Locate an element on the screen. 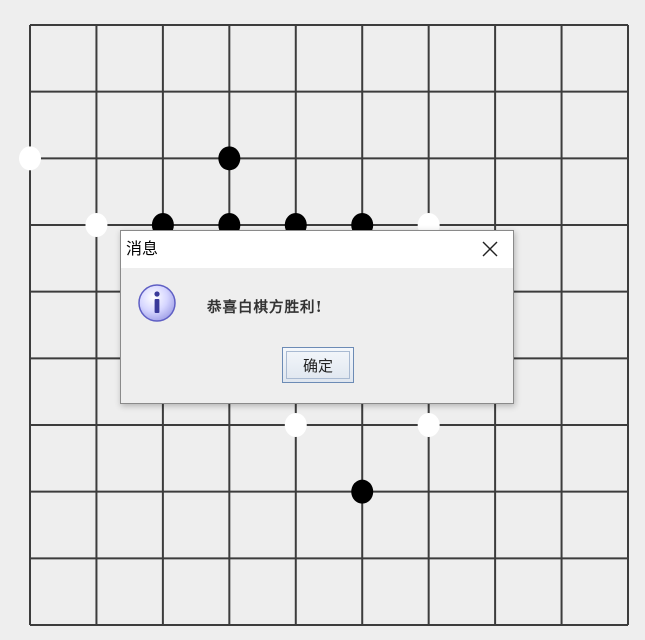 This screenshot has width=645, height=640. dialog-message: 恭喜白棋方胜利! is located at coordinates (265, 307).